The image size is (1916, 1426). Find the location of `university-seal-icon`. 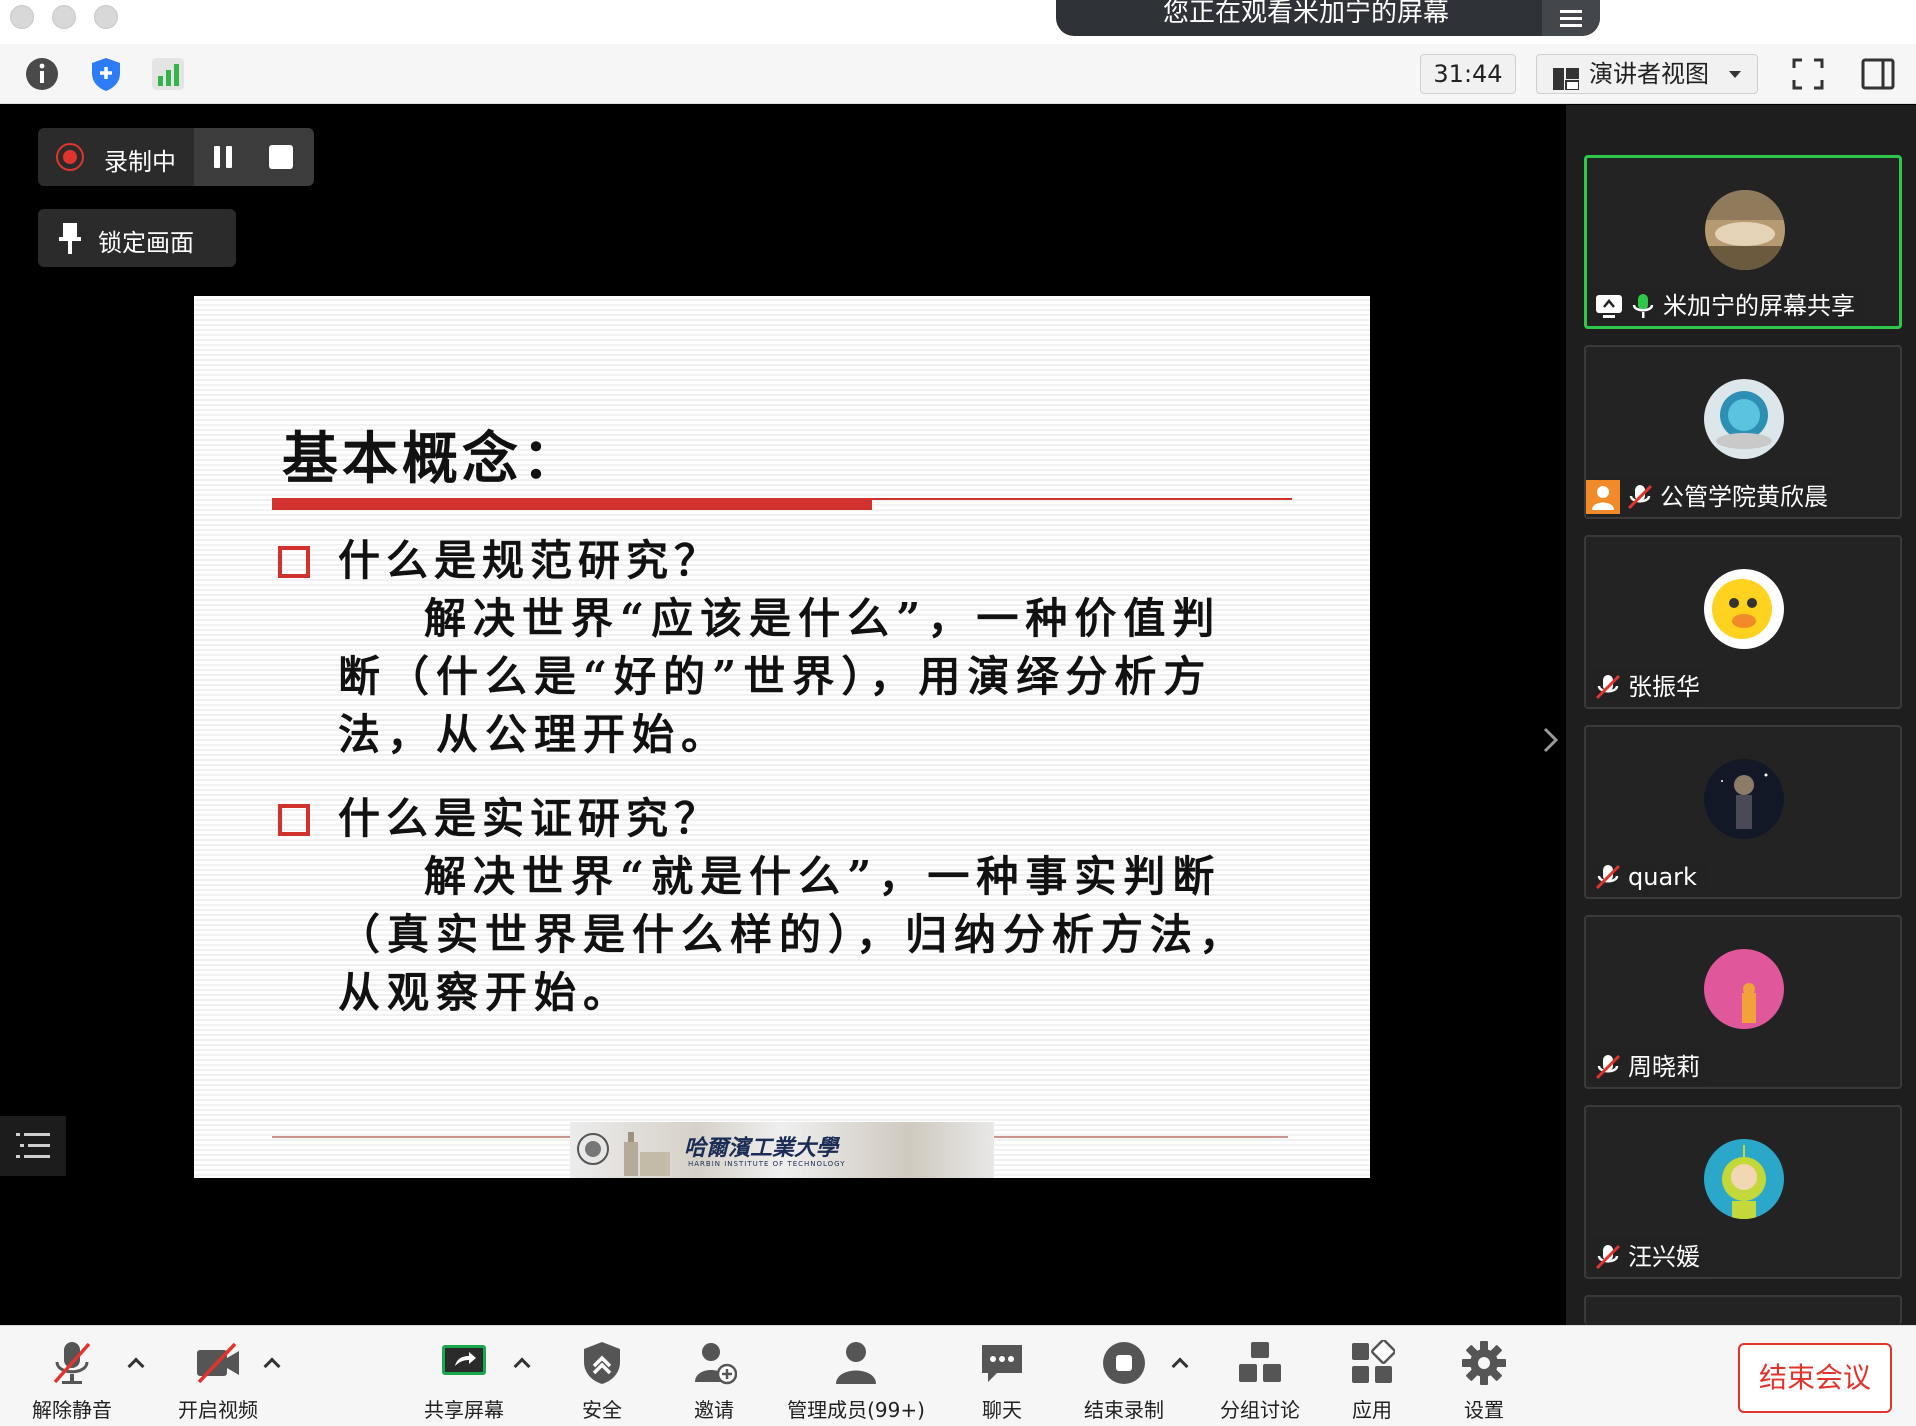

university-seal-icon is located at coordinates (593, 1149).